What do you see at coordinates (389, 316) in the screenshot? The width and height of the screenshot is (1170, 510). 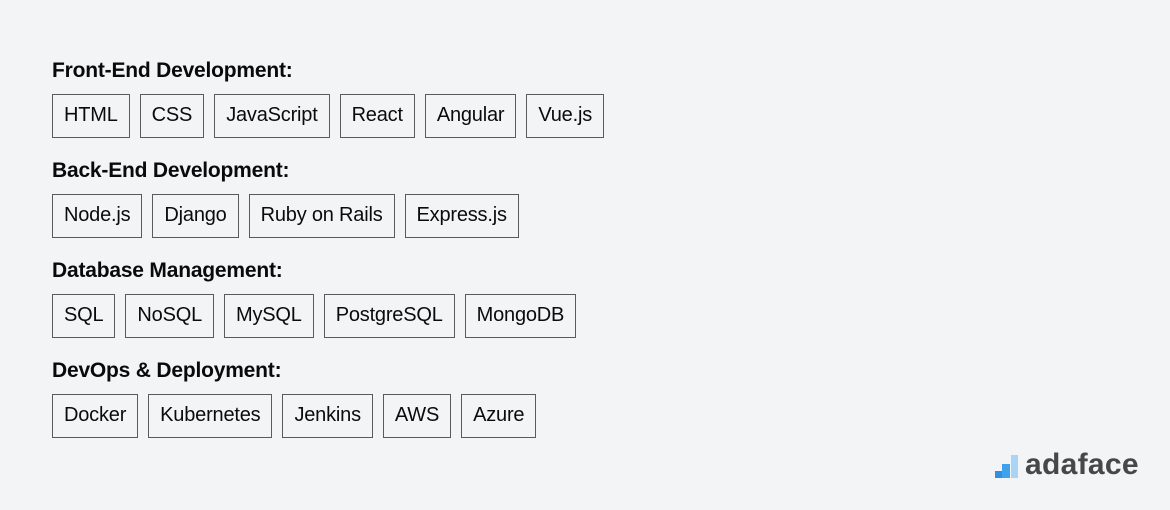 I see `skill-chip-postgresql: PostgreSQL` at bounding box center [389, 316].